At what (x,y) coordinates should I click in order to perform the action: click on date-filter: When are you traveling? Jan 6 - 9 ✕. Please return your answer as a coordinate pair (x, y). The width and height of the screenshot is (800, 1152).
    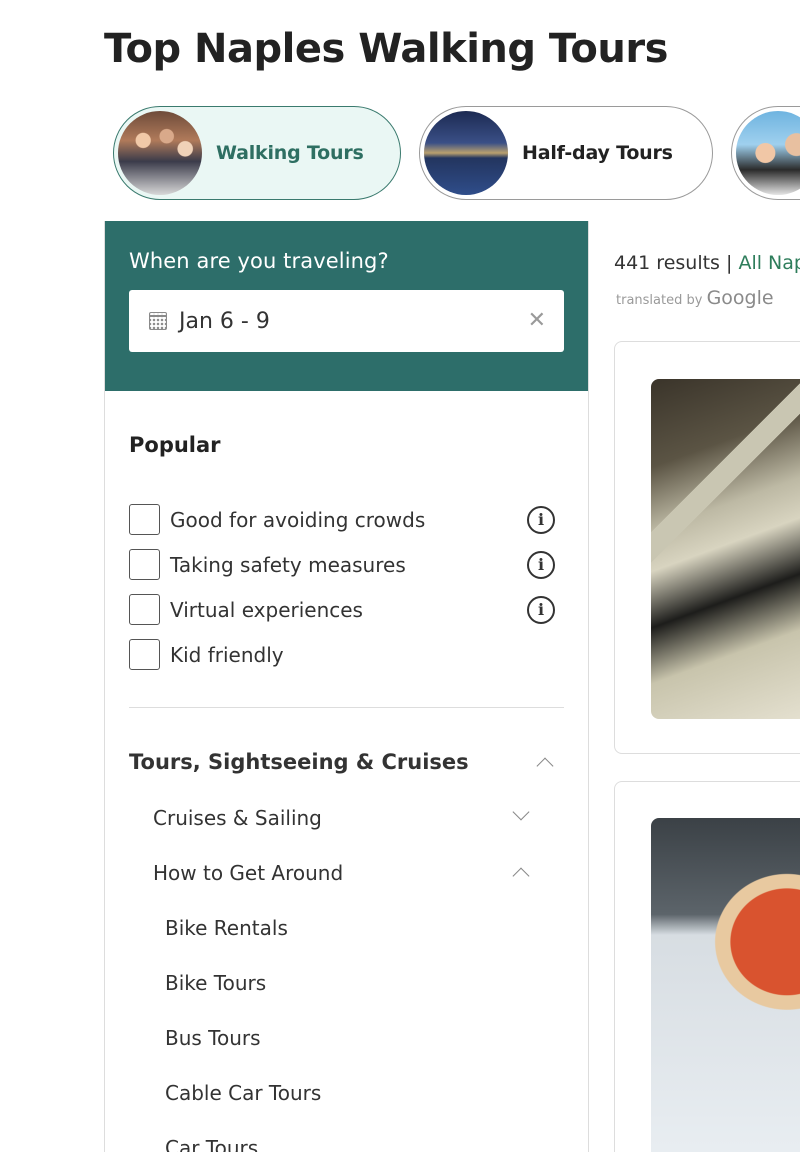
    Looking at the image, I should click on (346, 306).